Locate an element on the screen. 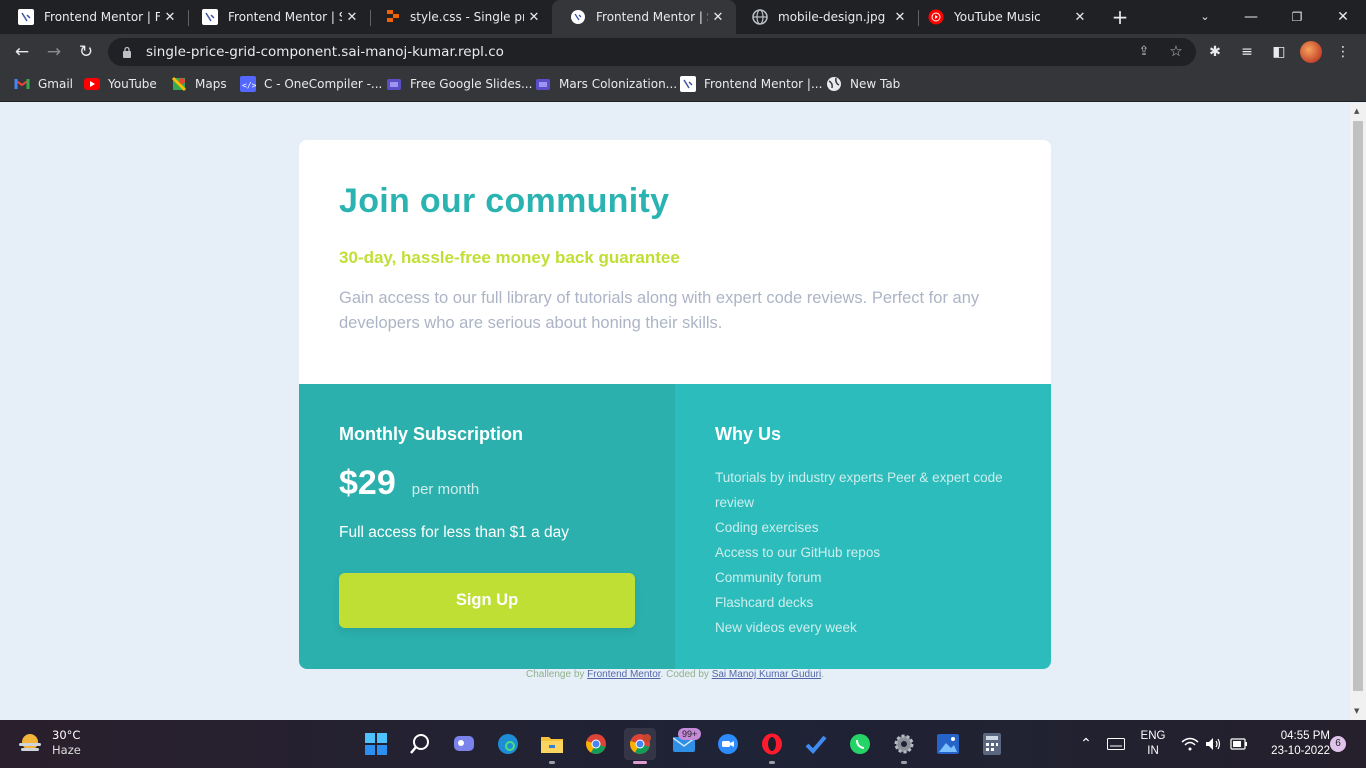 This screenshot has width=1366, height=768. vertical-scrollbar: ▲ ▼ is located at coordinates (1358, 411).